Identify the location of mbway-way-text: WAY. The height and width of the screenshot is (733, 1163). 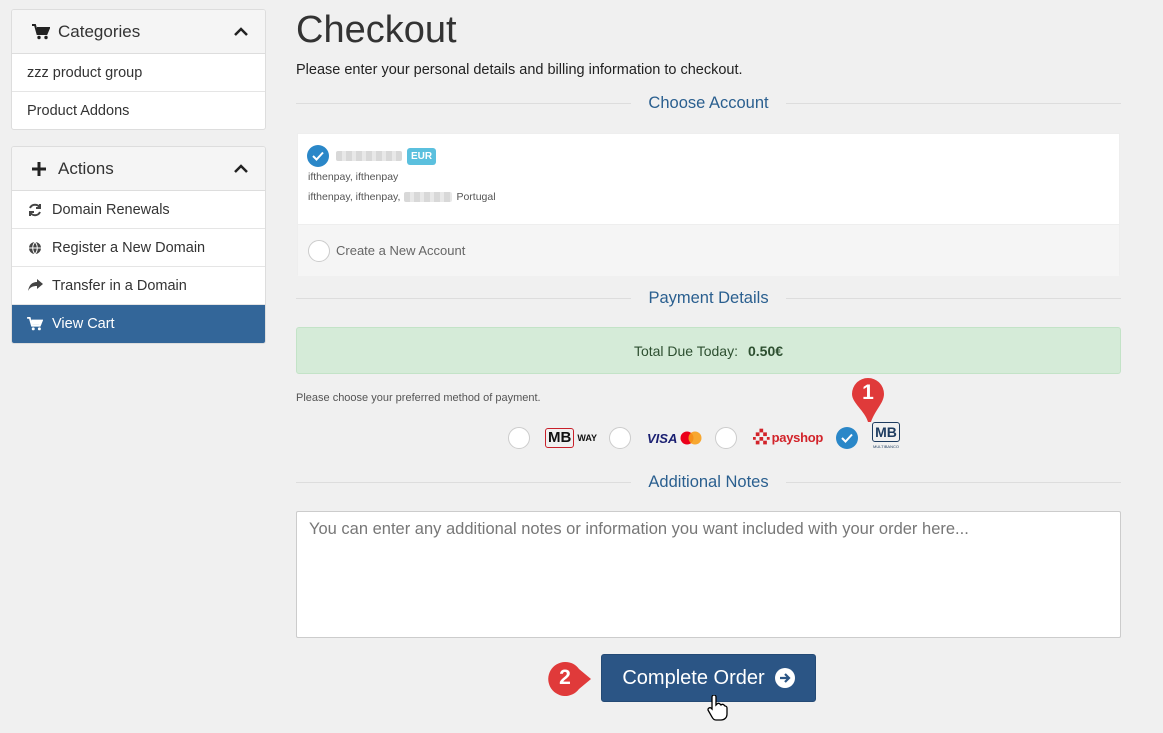
(587, 438).